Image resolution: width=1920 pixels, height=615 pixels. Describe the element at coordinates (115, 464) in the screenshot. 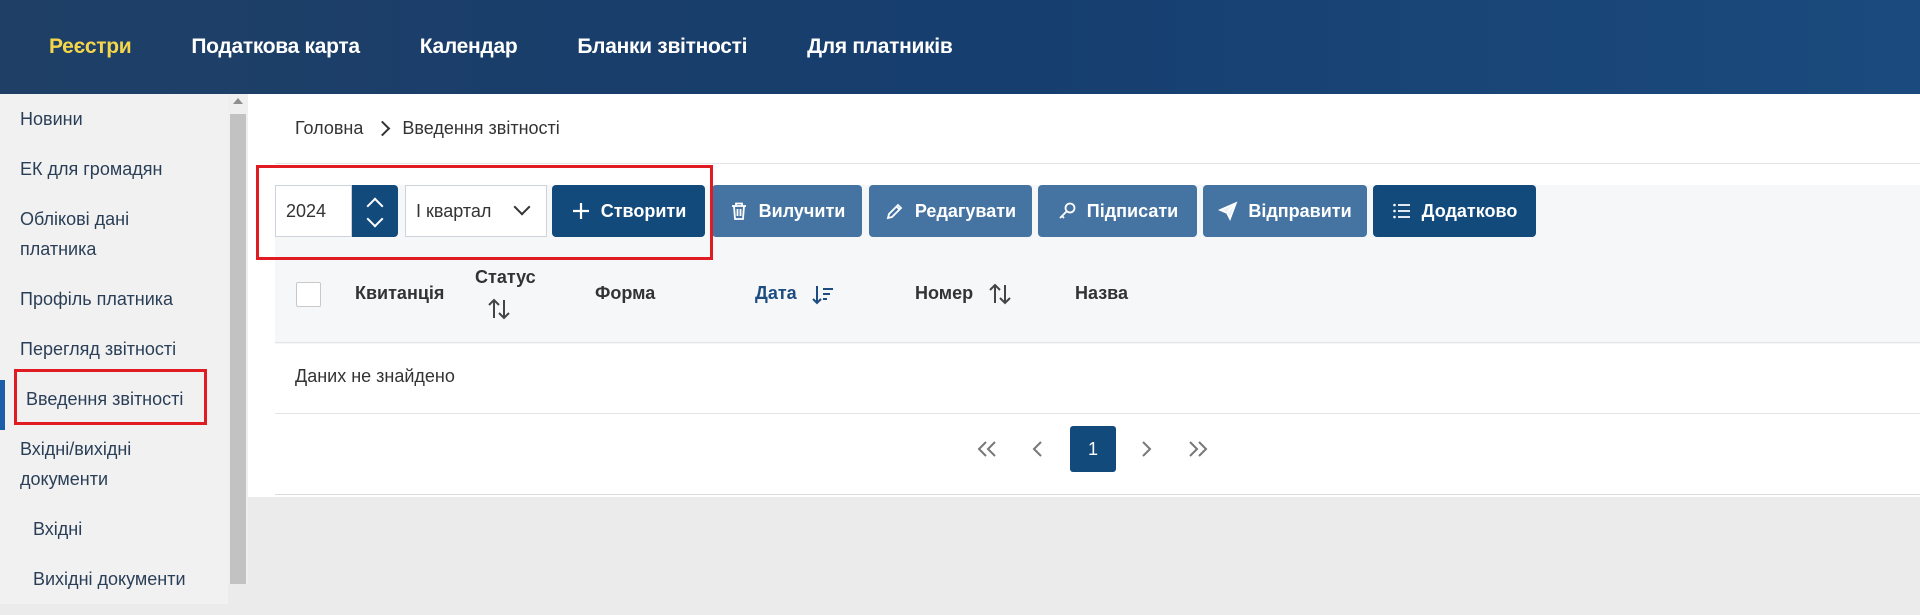

I see `sidebar-item-in-out-documents: Вхідні/вихідні документи` at that location.